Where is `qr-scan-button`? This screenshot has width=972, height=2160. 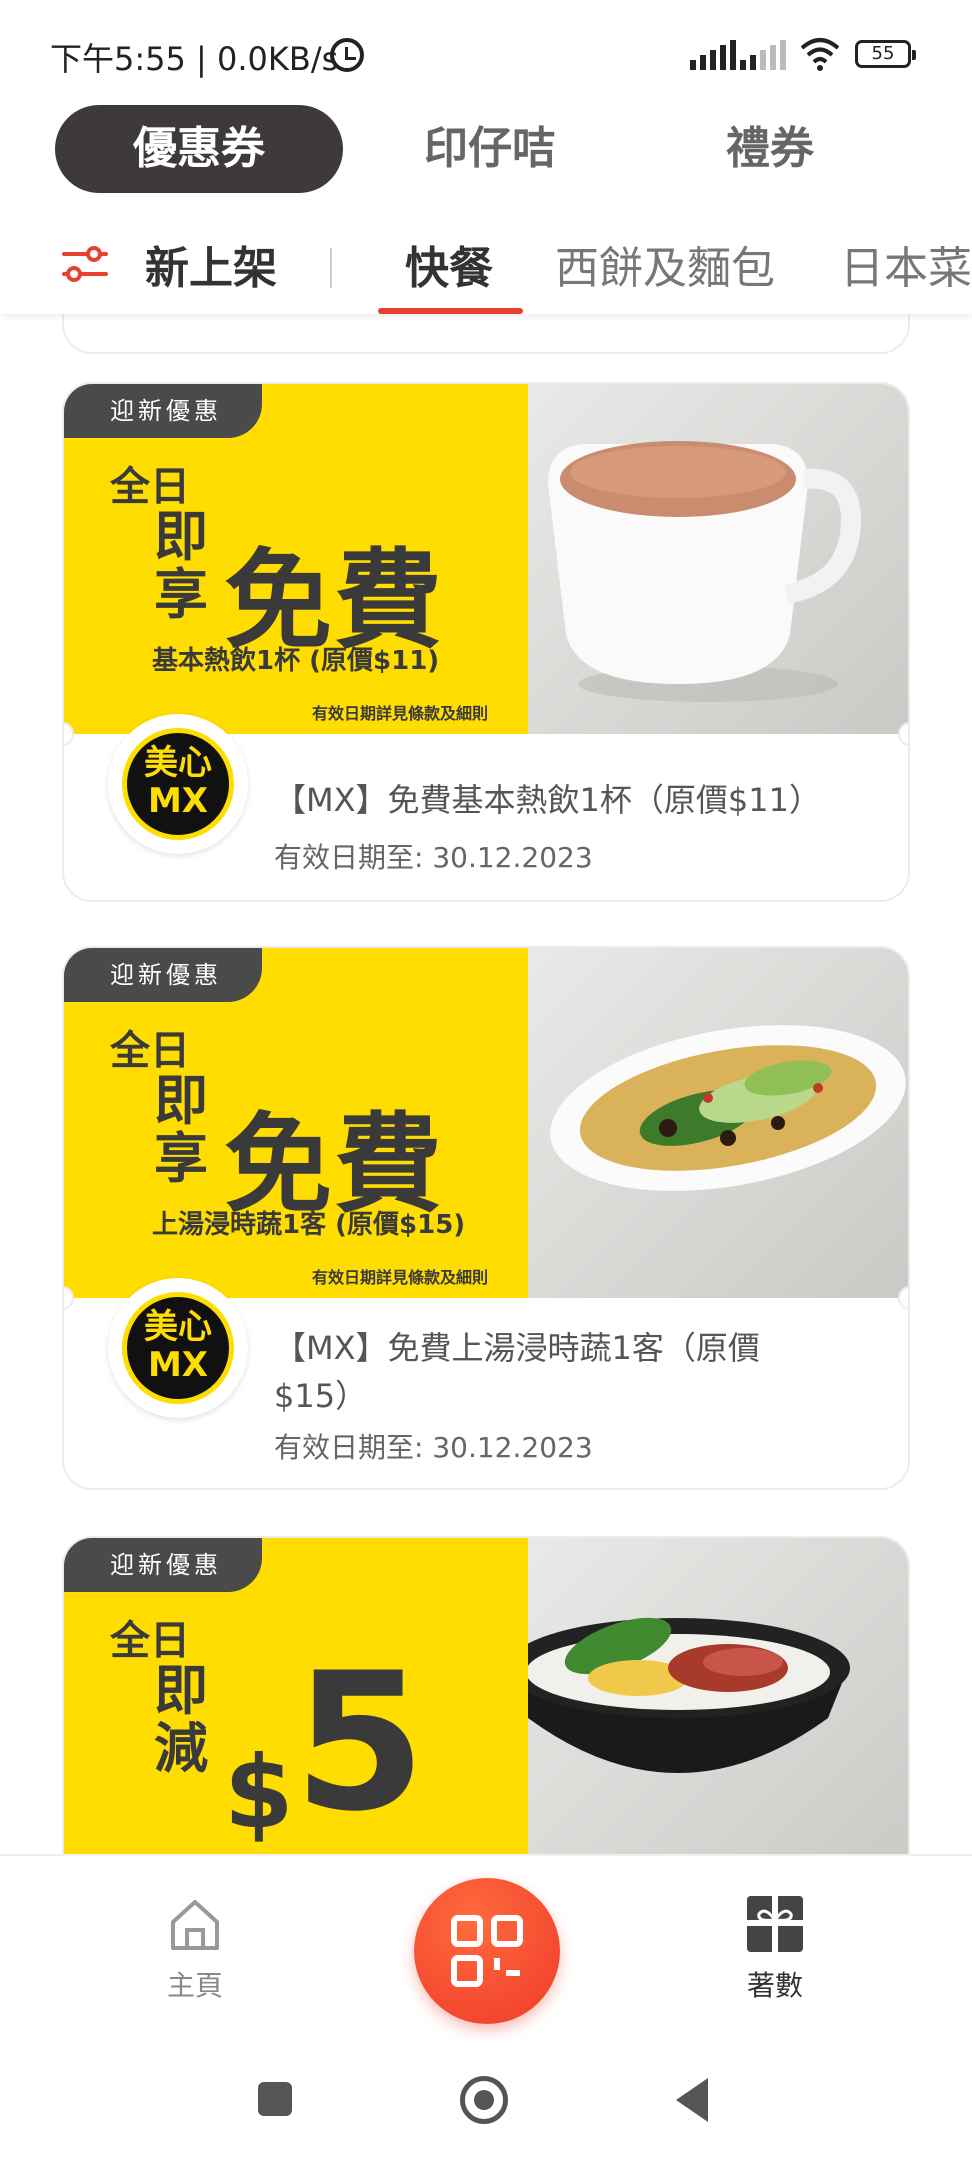
qr-scan-button is located at coordinates (487, 1951).